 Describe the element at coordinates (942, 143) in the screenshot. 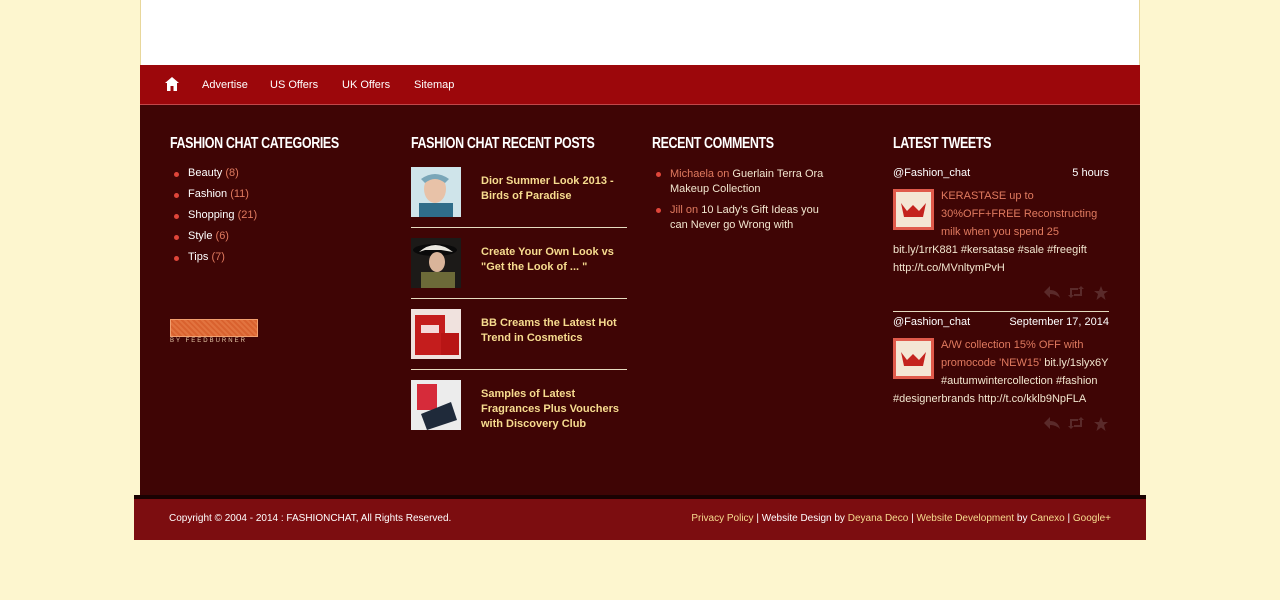

I see `latest-tweets-title: Latest Tweets` at that location.